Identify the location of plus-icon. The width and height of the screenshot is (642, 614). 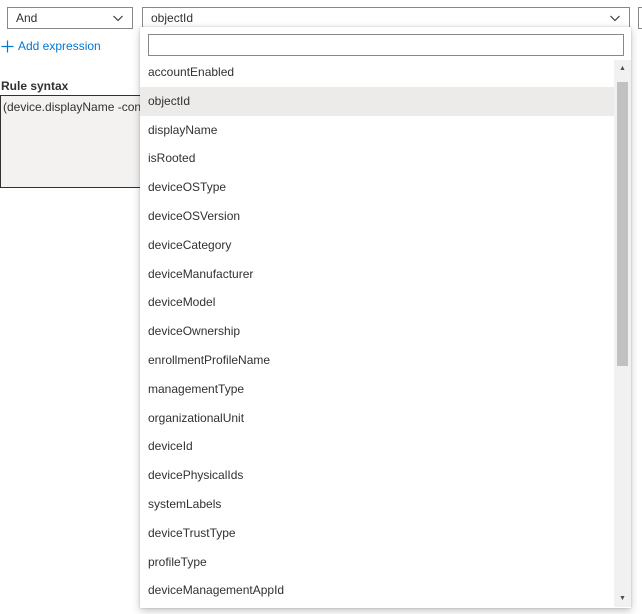
(7, 46).